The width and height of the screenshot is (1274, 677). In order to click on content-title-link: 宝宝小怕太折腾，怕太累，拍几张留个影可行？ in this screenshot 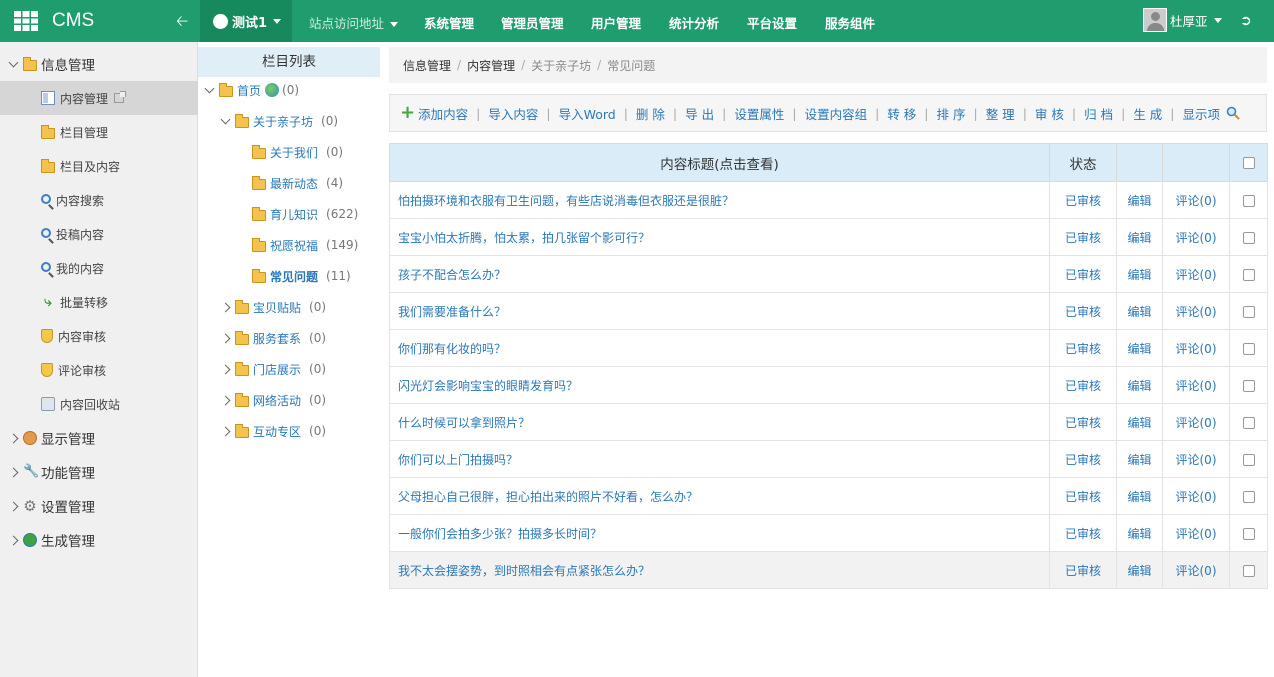, I will do `click(719, 237)`.